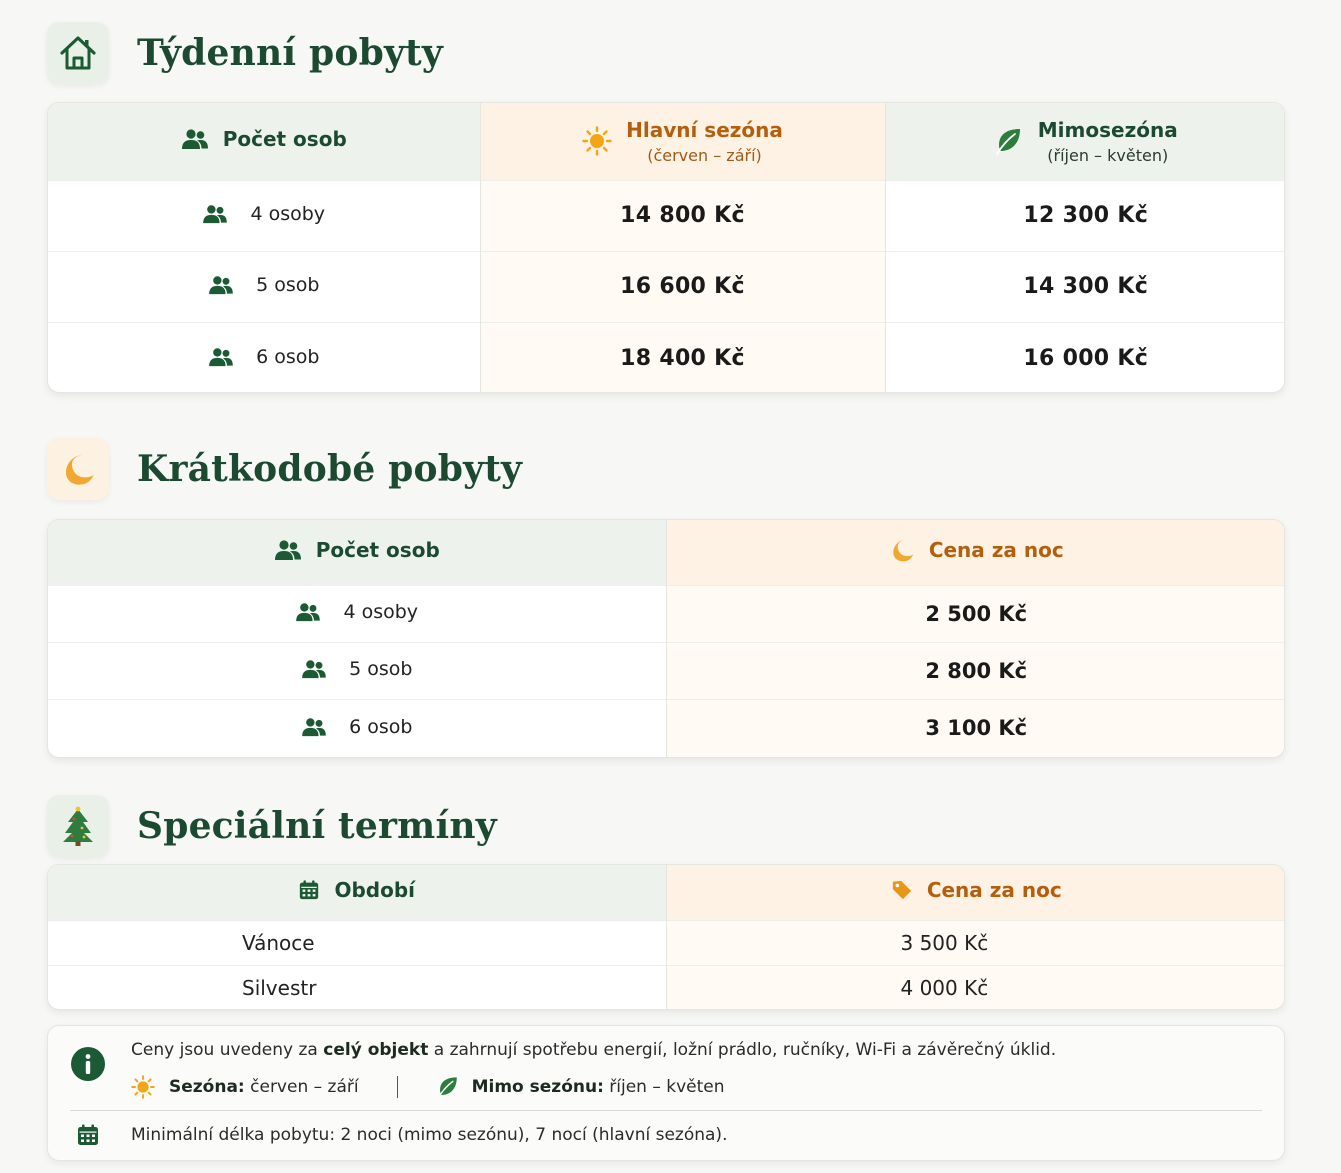  I want to click on header-sublabel: (červen – září), so click(704, 155).